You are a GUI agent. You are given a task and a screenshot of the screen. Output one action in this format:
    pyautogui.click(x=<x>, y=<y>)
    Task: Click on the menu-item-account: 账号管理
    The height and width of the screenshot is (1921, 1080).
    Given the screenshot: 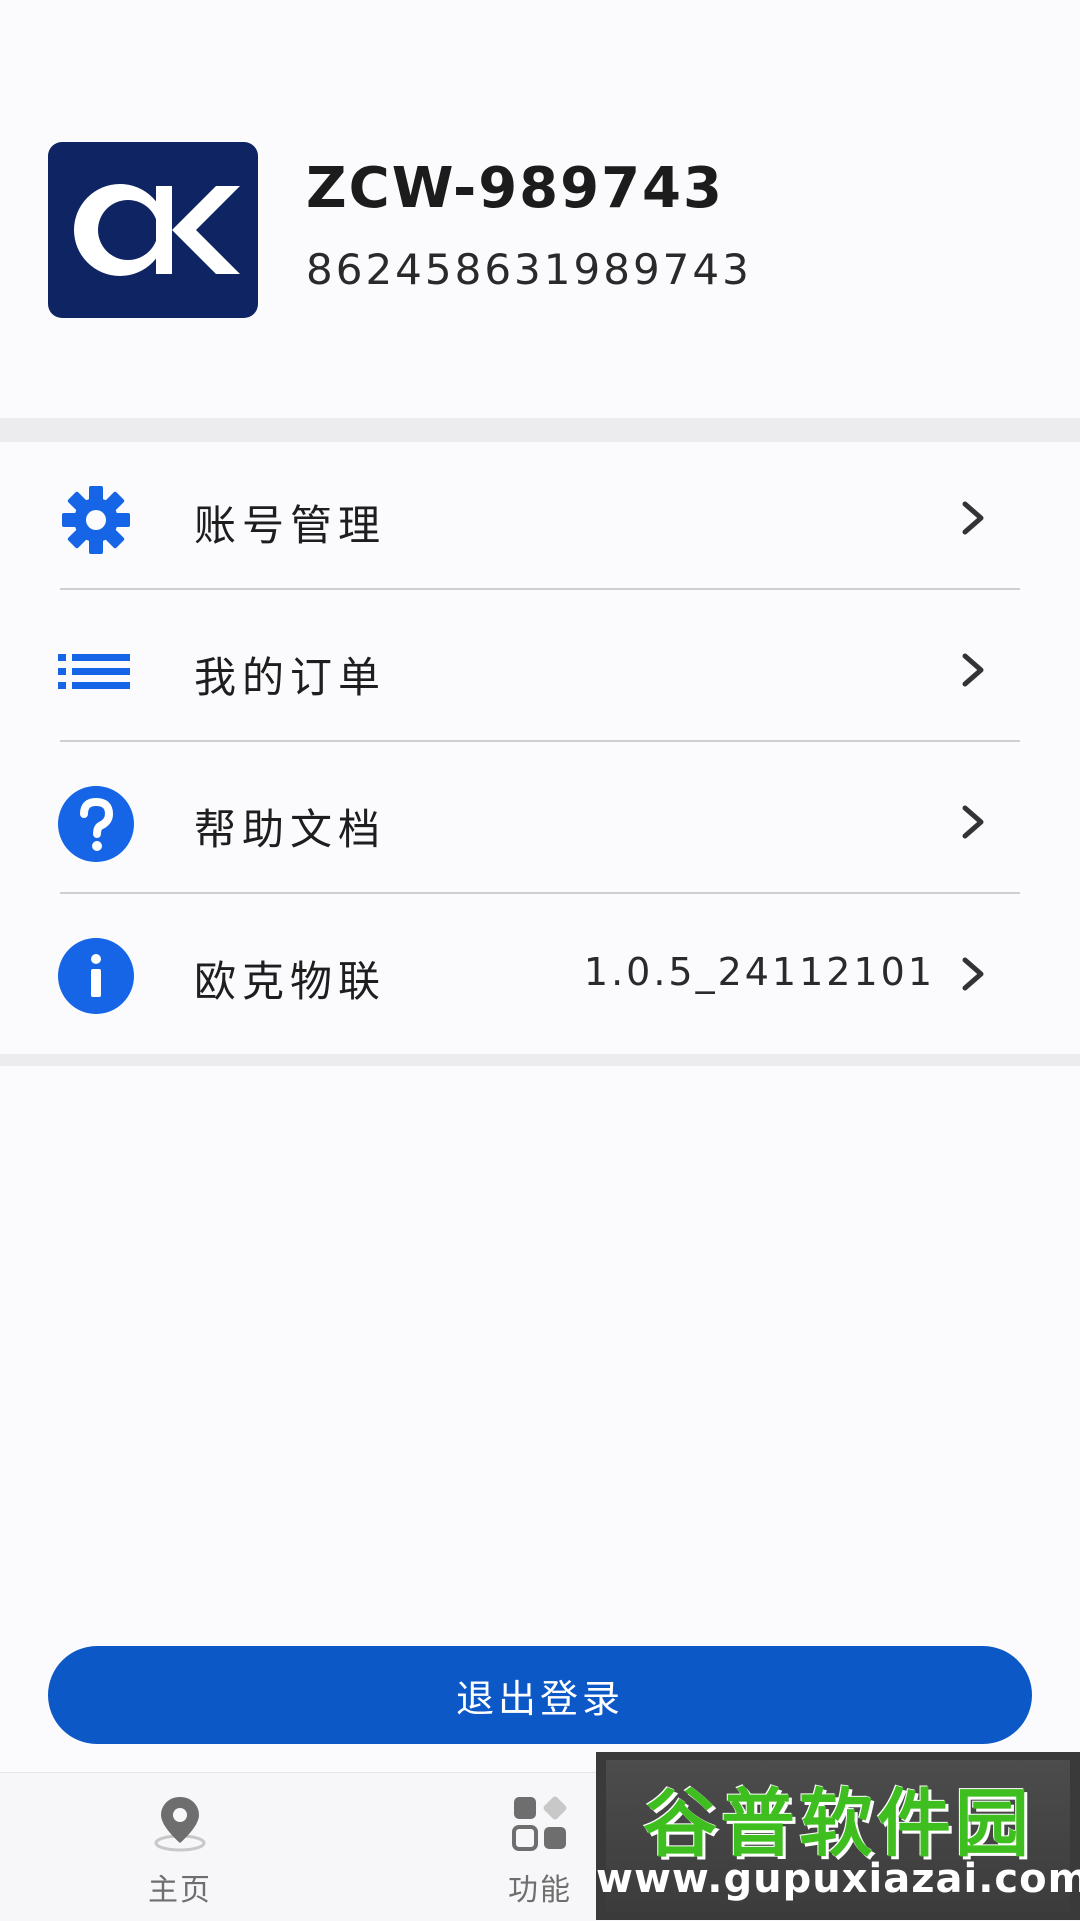 What is the action you would take?
    pyautogui.click(x=540, y=518)
    